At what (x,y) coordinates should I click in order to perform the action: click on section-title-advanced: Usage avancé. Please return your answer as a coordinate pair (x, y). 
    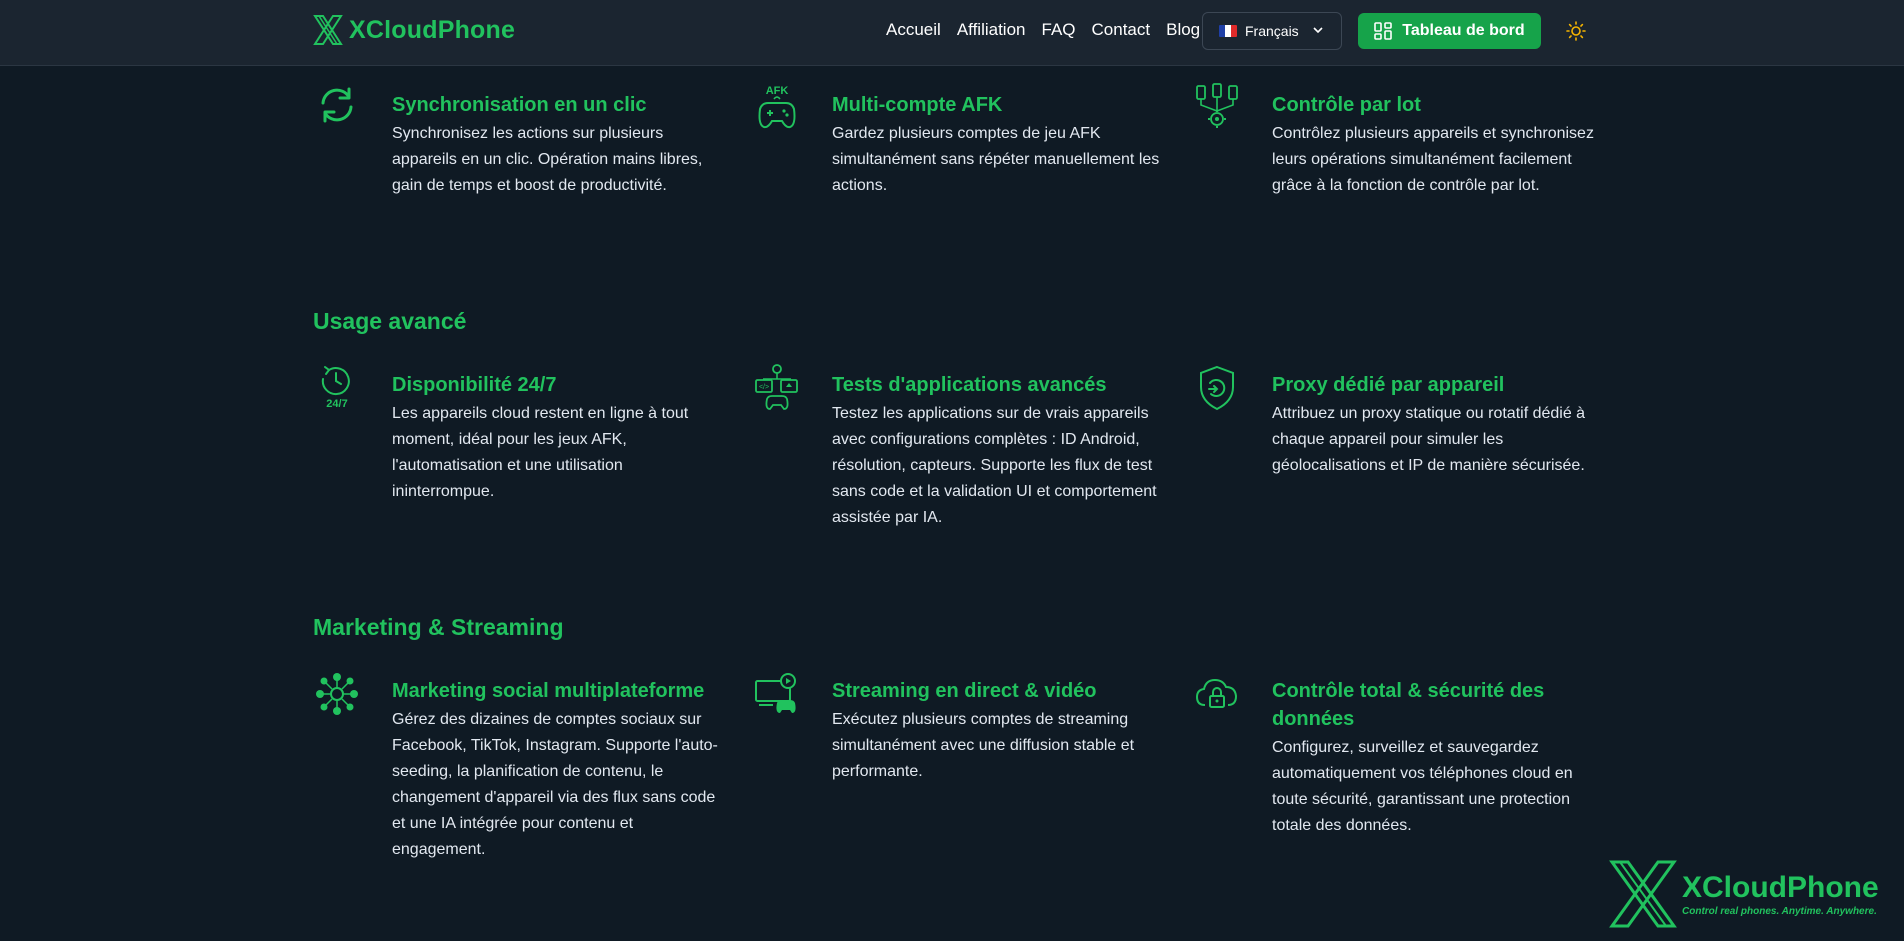
    Looking at the image, I should click on (390, 321).